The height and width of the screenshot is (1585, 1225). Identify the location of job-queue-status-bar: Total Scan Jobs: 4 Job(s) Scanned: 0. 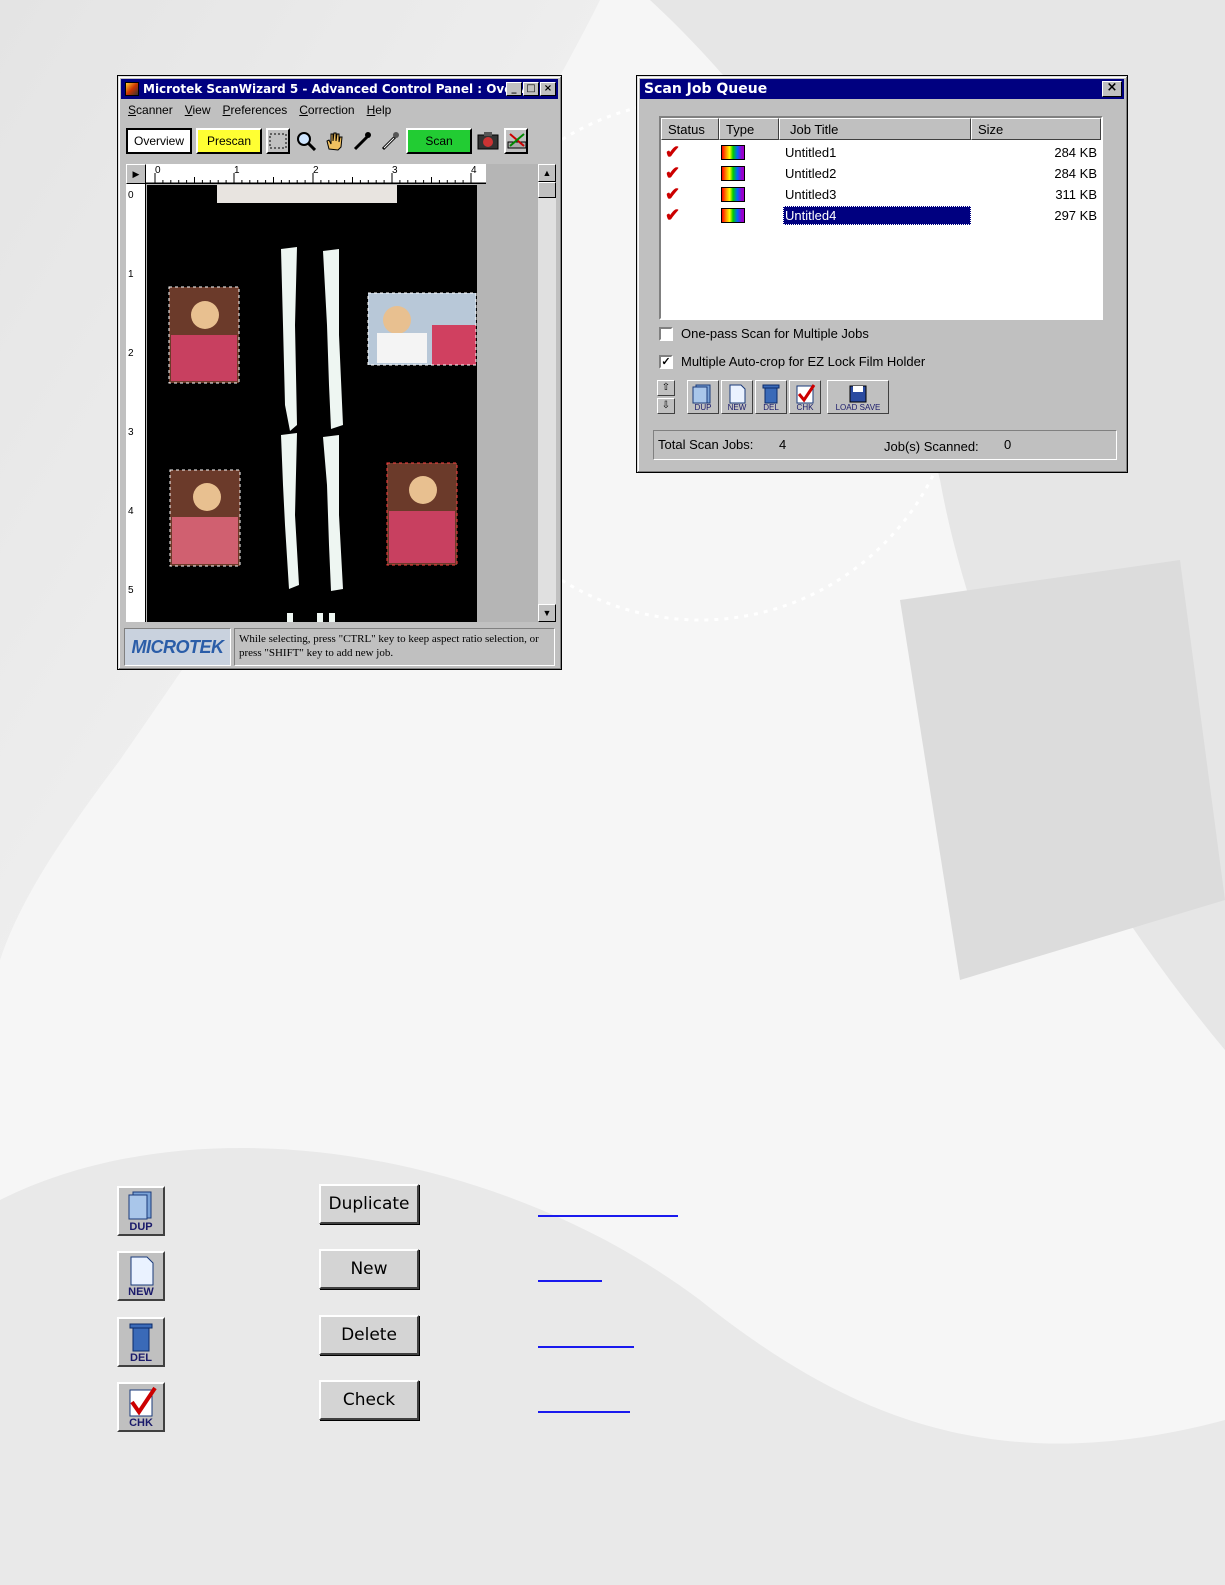
(885, 445).